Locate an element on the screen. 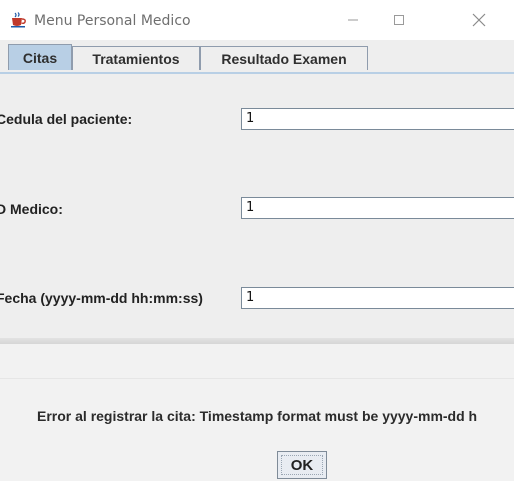  tab-tratamientos-label: Tratamientos is located at coordinates (136, 58).